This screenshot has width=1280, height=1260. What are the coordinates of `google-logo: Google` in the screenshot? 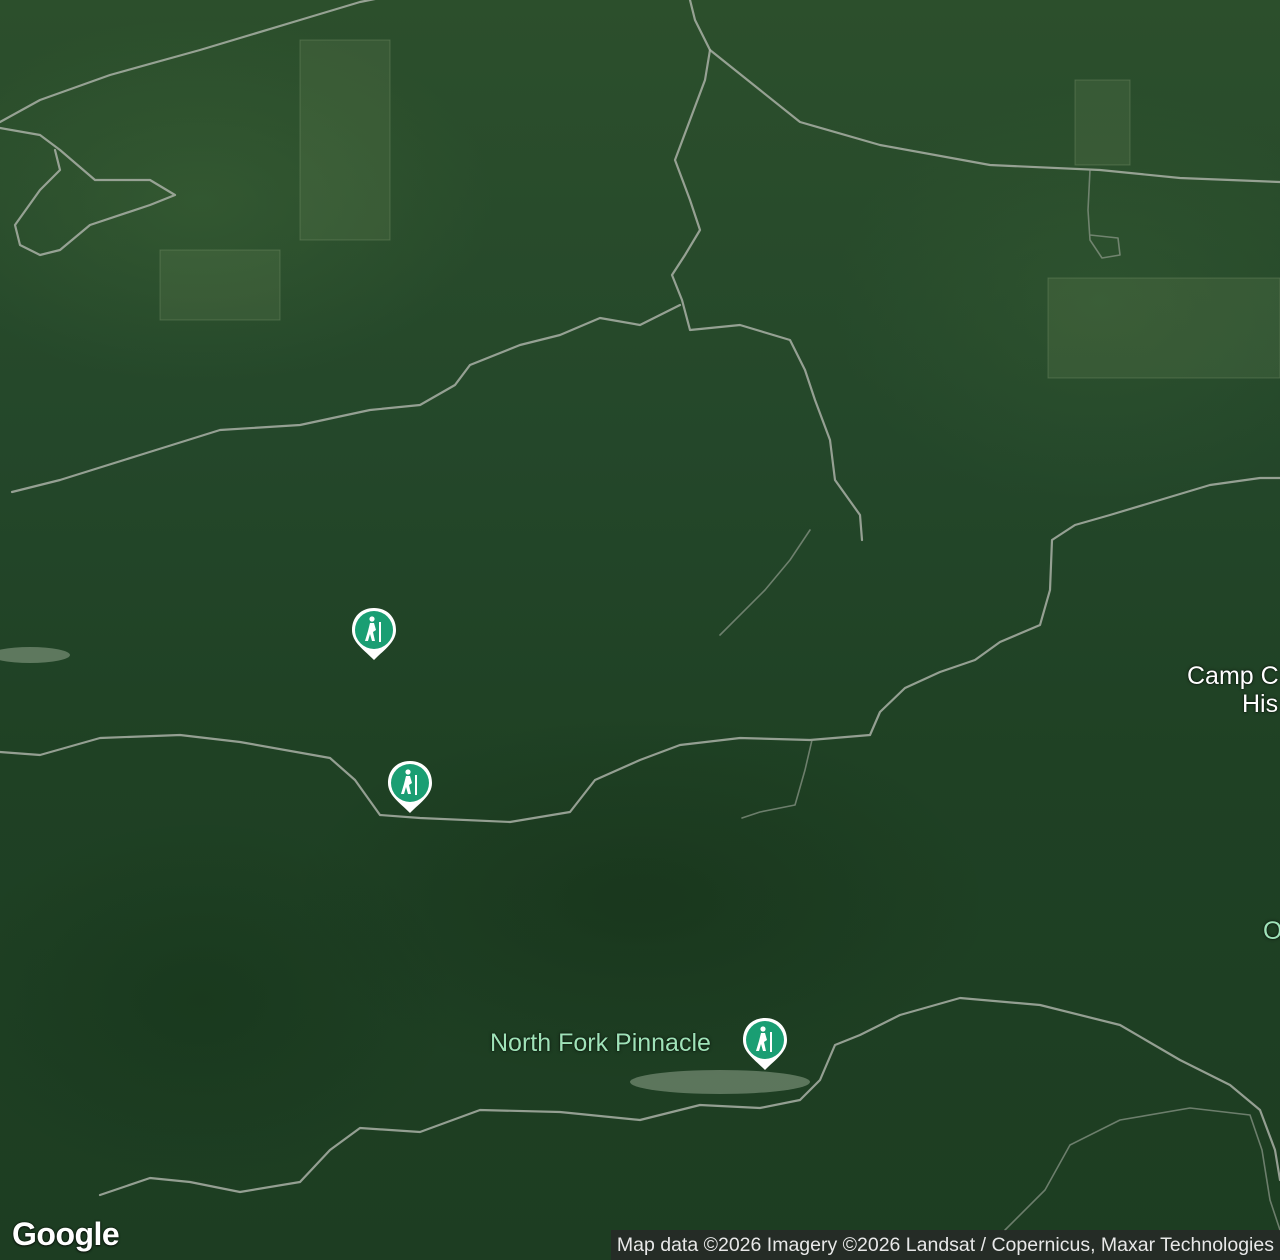 It's located at (66, 1234).